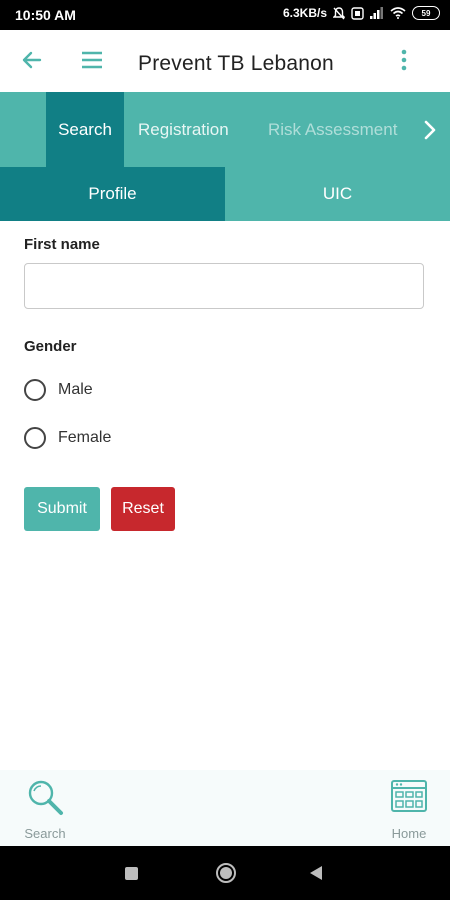 The height and width of the screenshot is (900, 450). What do you see at coordinates (357, 13) in the screenshot?
I see `notification-icon` at bounding box center [357, 13].